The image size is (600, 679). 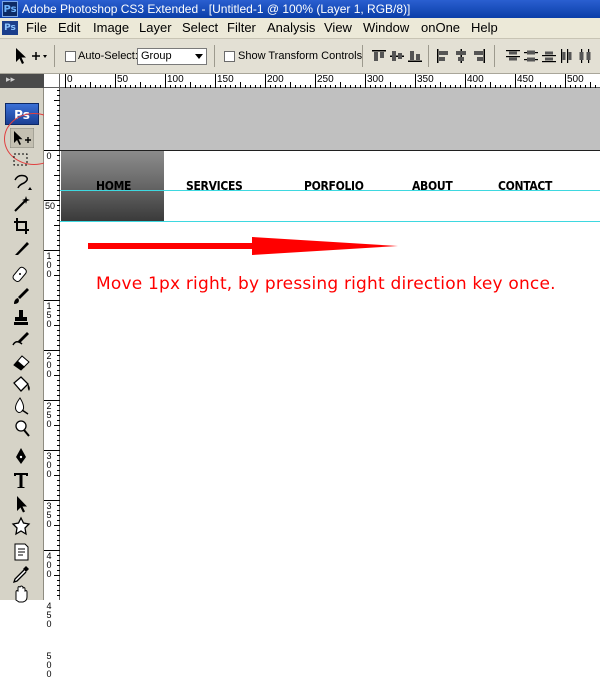 I want to click on healing-brush-tool-icon, so click(x=22, y=274).